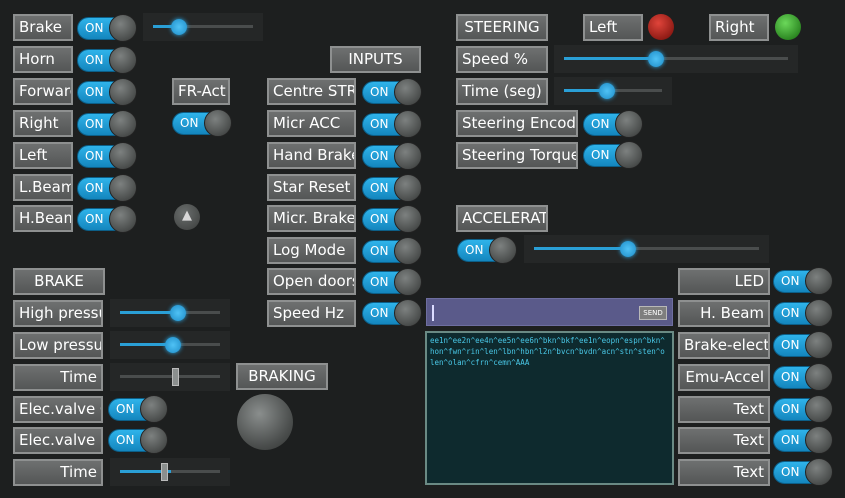 The image size is (845, 498). I want to click on label-speed-hz: Speed Hz, so click(311, 313).